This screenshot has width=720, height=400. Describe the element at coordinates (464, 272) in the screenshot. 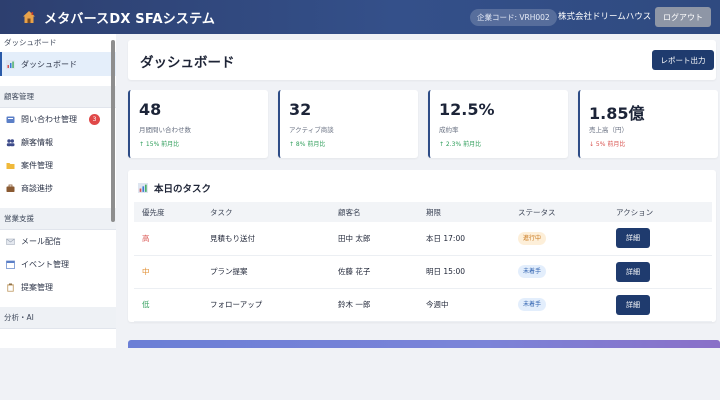

I see `deadline-cell: 明日 15:00` at that location.